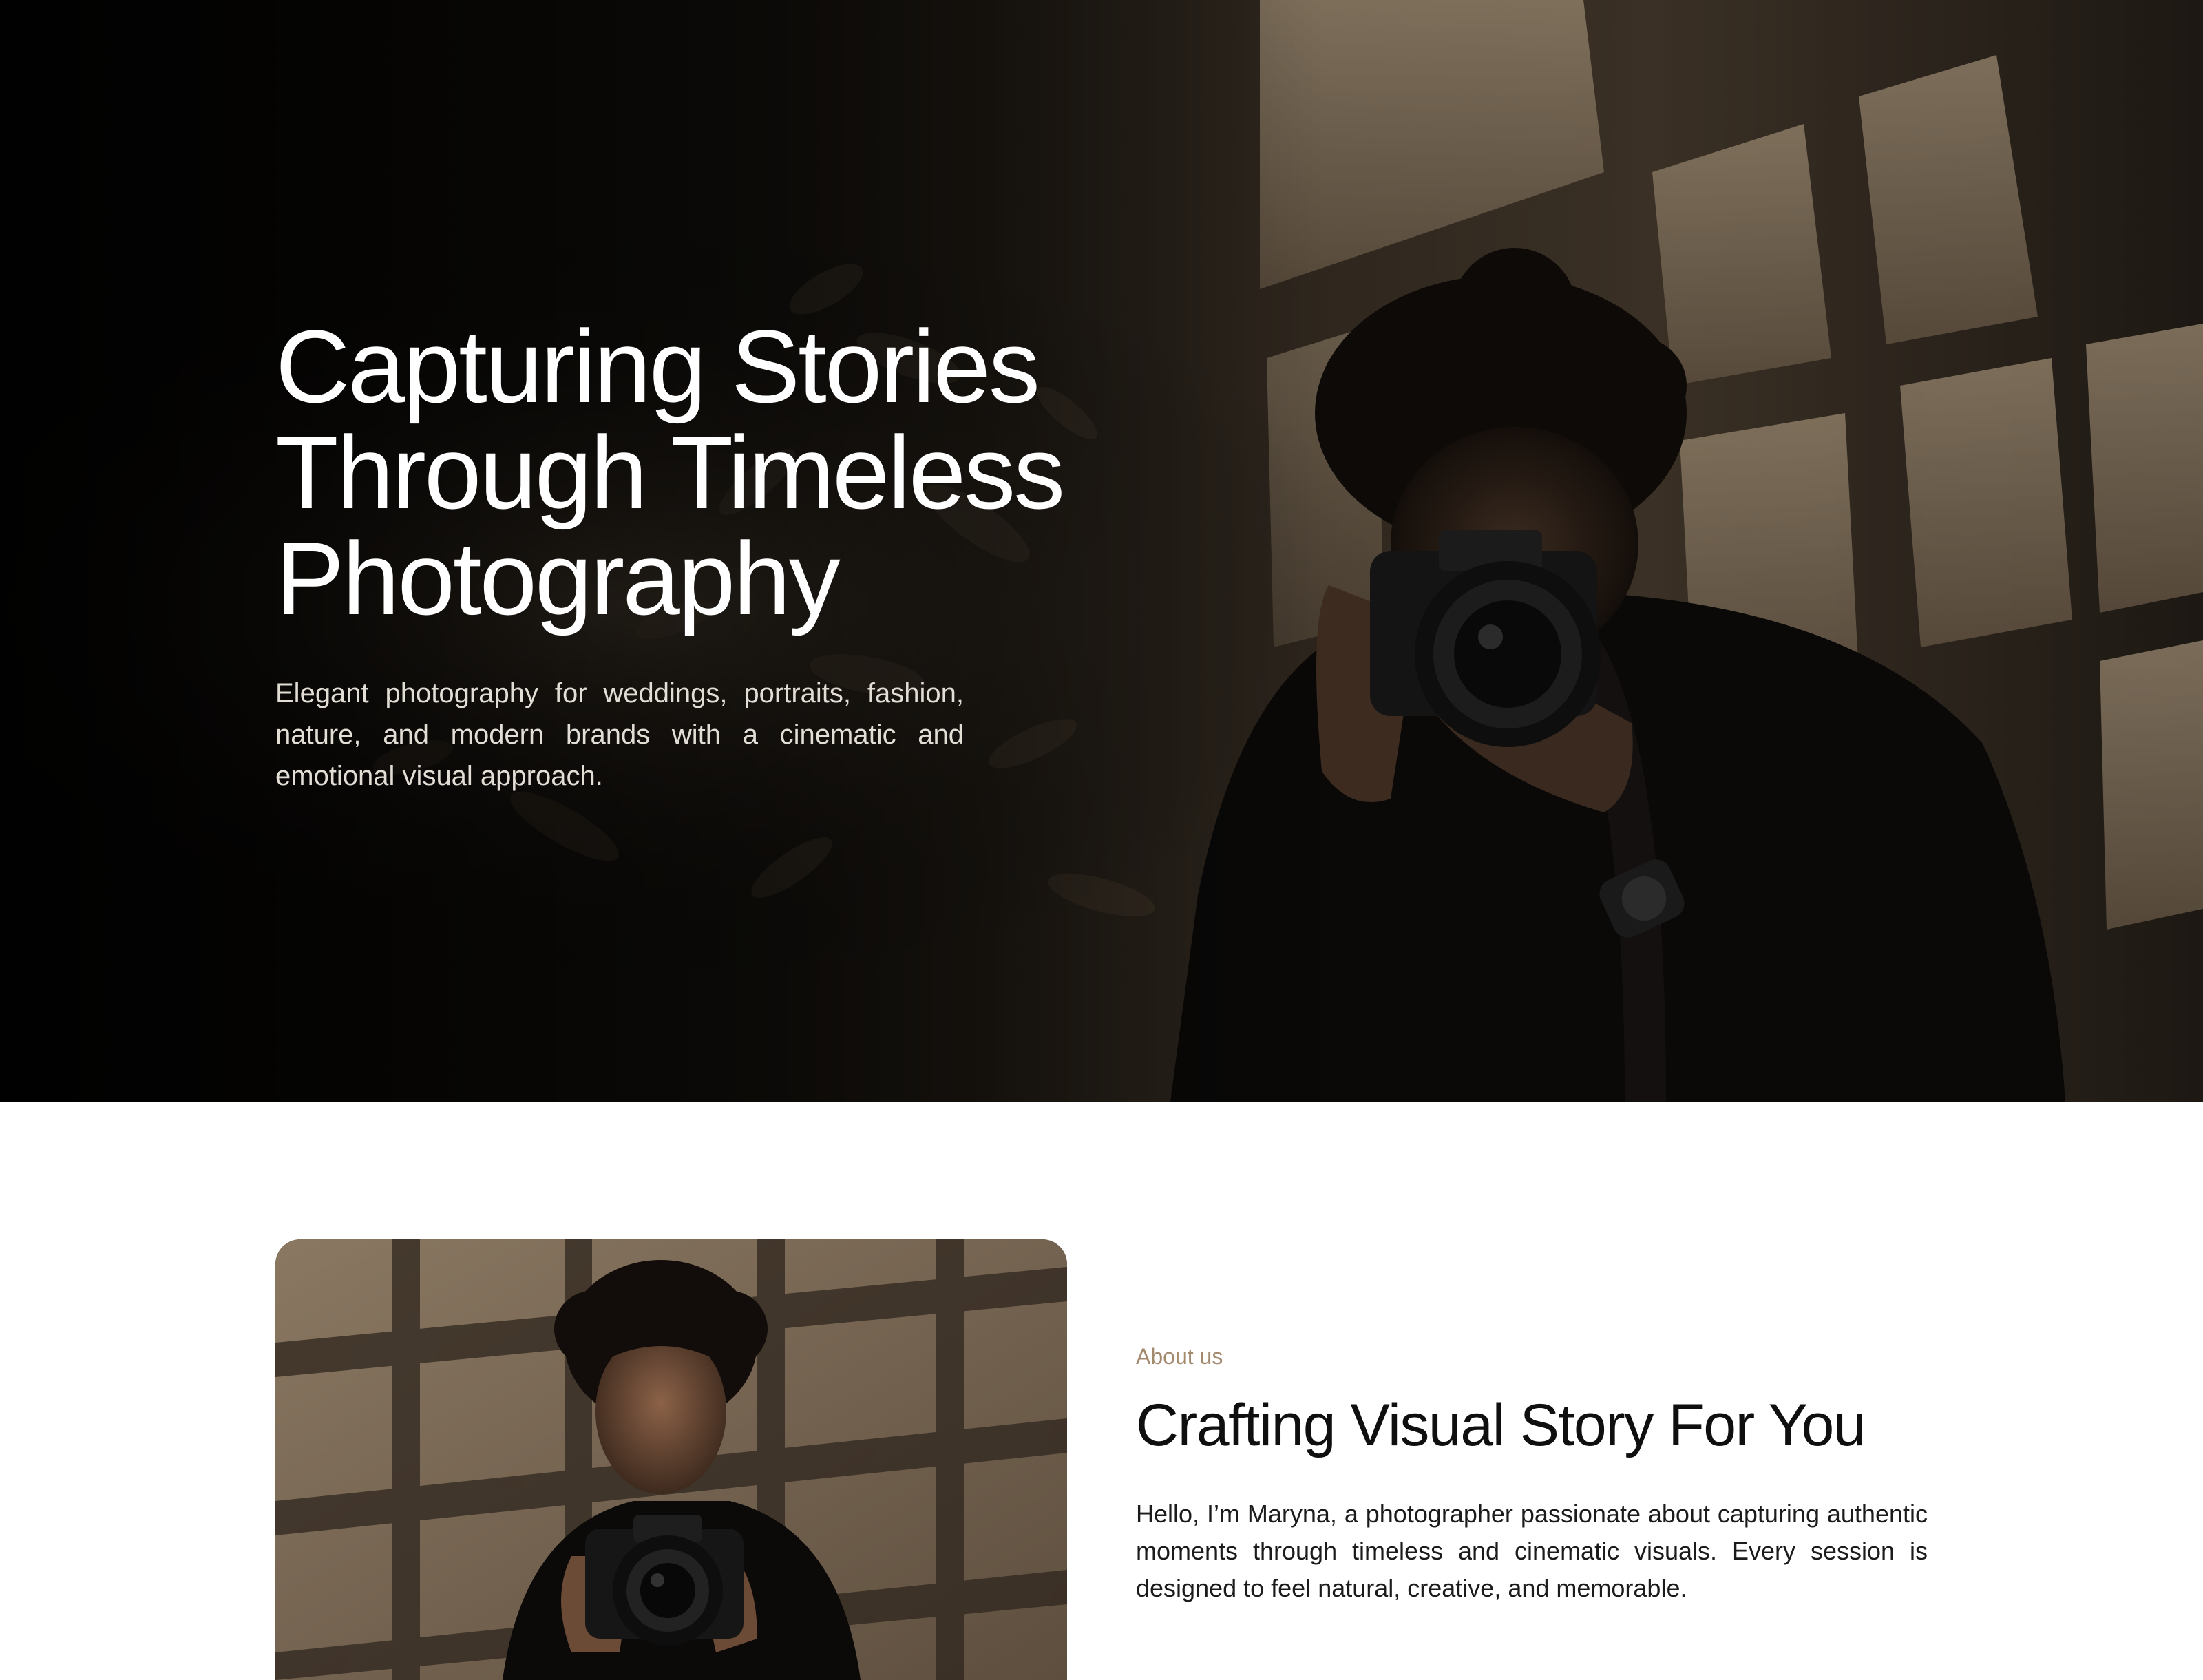  What do you see at coordinates (1179, 1356) in the screenshot?
I see `about-eyebrow: About us` at bounding box center [1179, 1356].